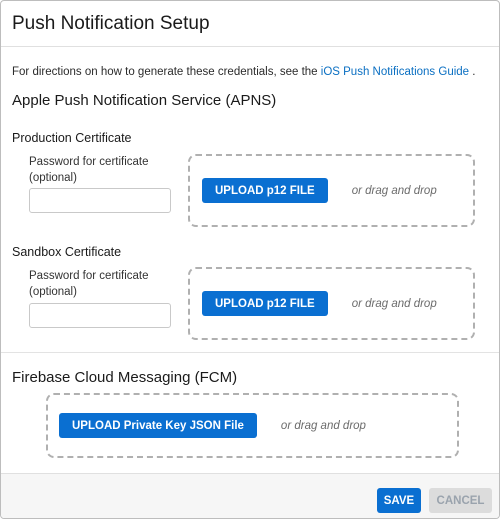 The width and height of the screenshot is (500, 519). Describe the element at coordinates (395, 72) in the screenshot. I see `ios-guide-link: iOS Push Notifications Guide` at that location.